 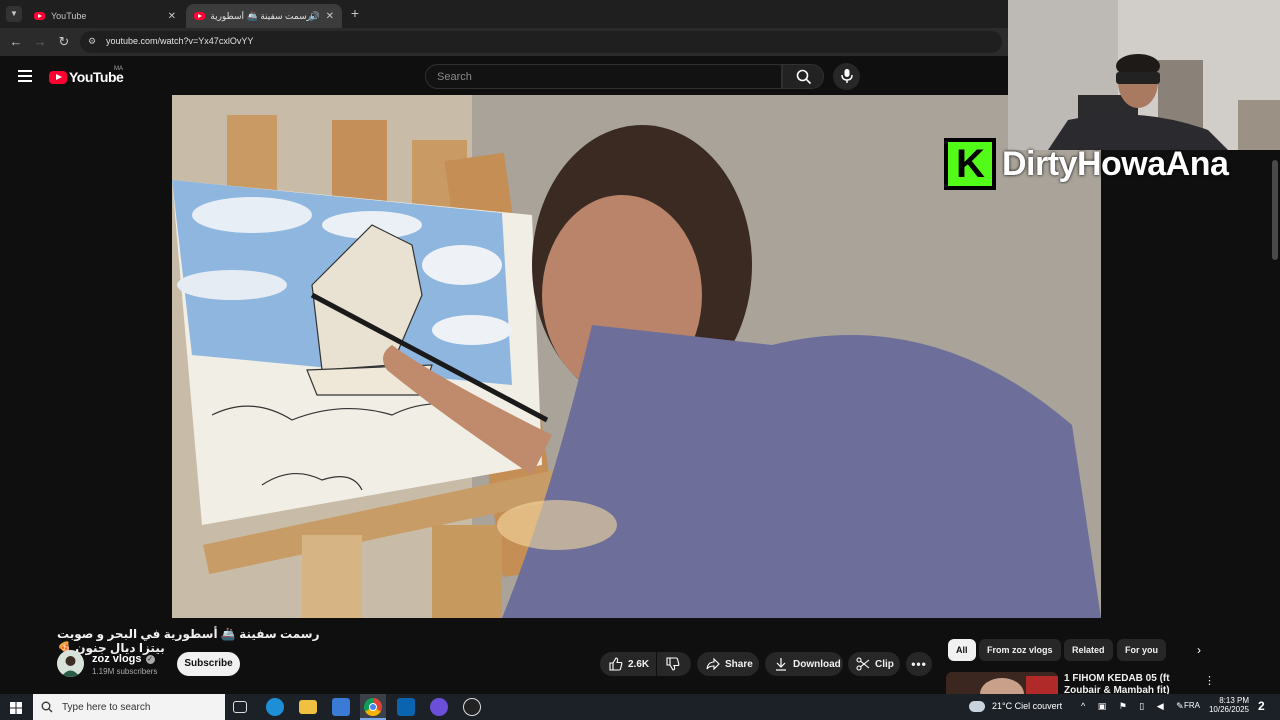 What do you see at coordinates (117, 659) in the screenshot?
I see `channel-name: zoz vlogs` at bounding box center [117, 659].